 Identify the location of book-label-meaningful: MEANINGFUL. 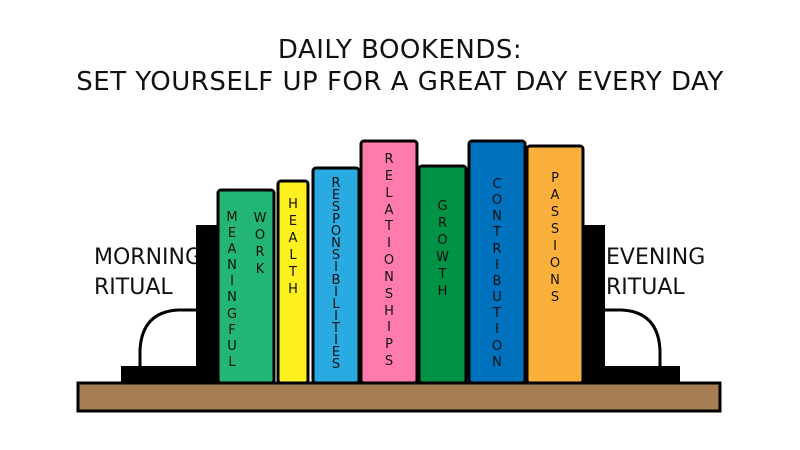
(232, 290).